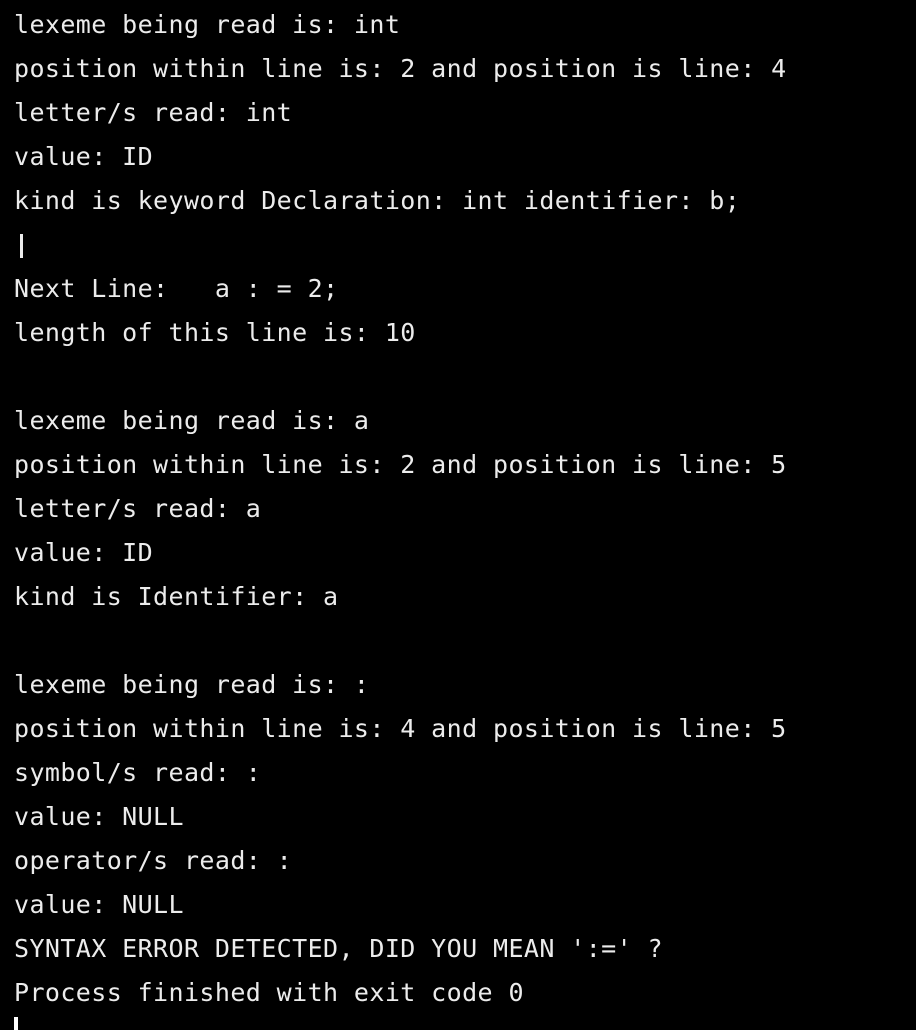  Describe the element at coordinates (138, 772) in the screenshot. I see `console-line: symbol/s read: :` at that location.